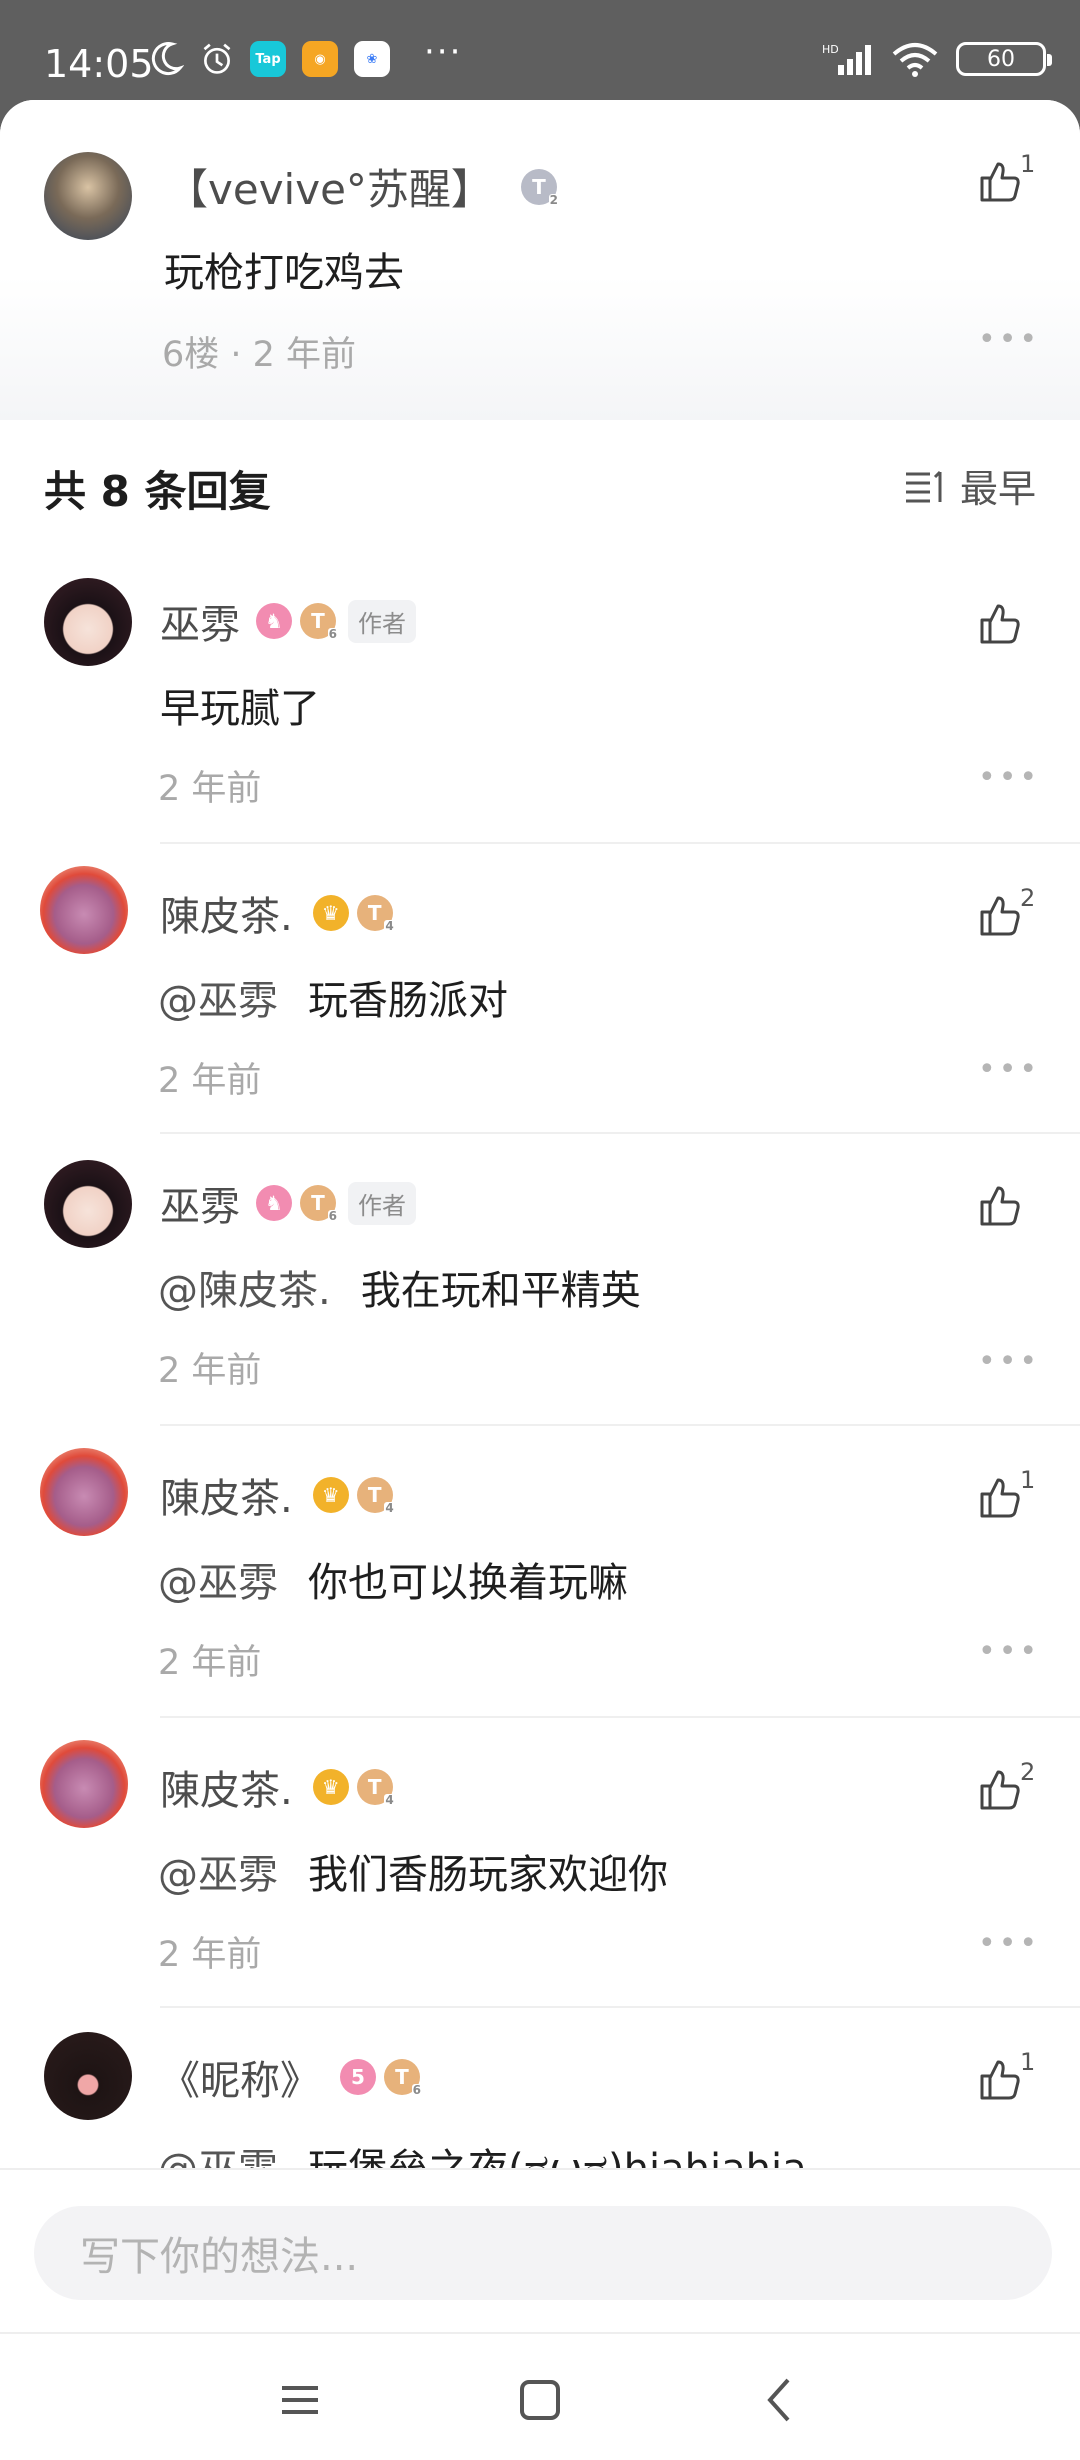 The height and width of the screenshot is (2460, 1080). I want to click on reply-text: @巫雰 玩香肠派对, so click(333, 1001).